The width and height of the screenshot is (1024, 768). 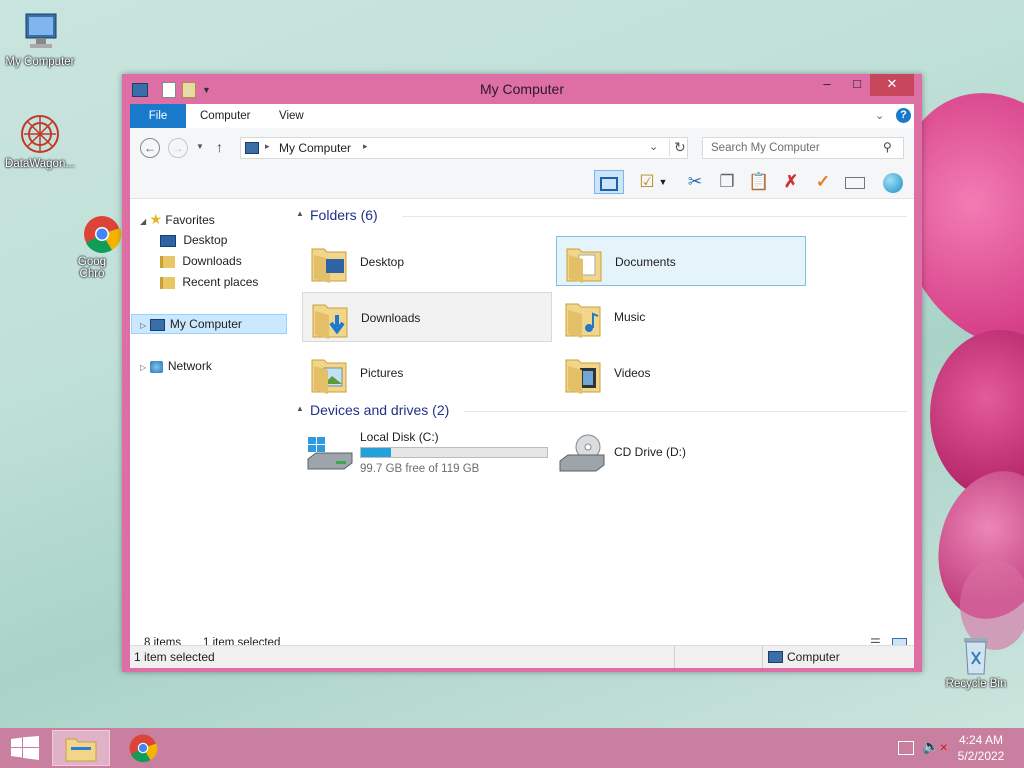 I want to click on clock-time: 4:24 AM, so click(x=981, y=740).